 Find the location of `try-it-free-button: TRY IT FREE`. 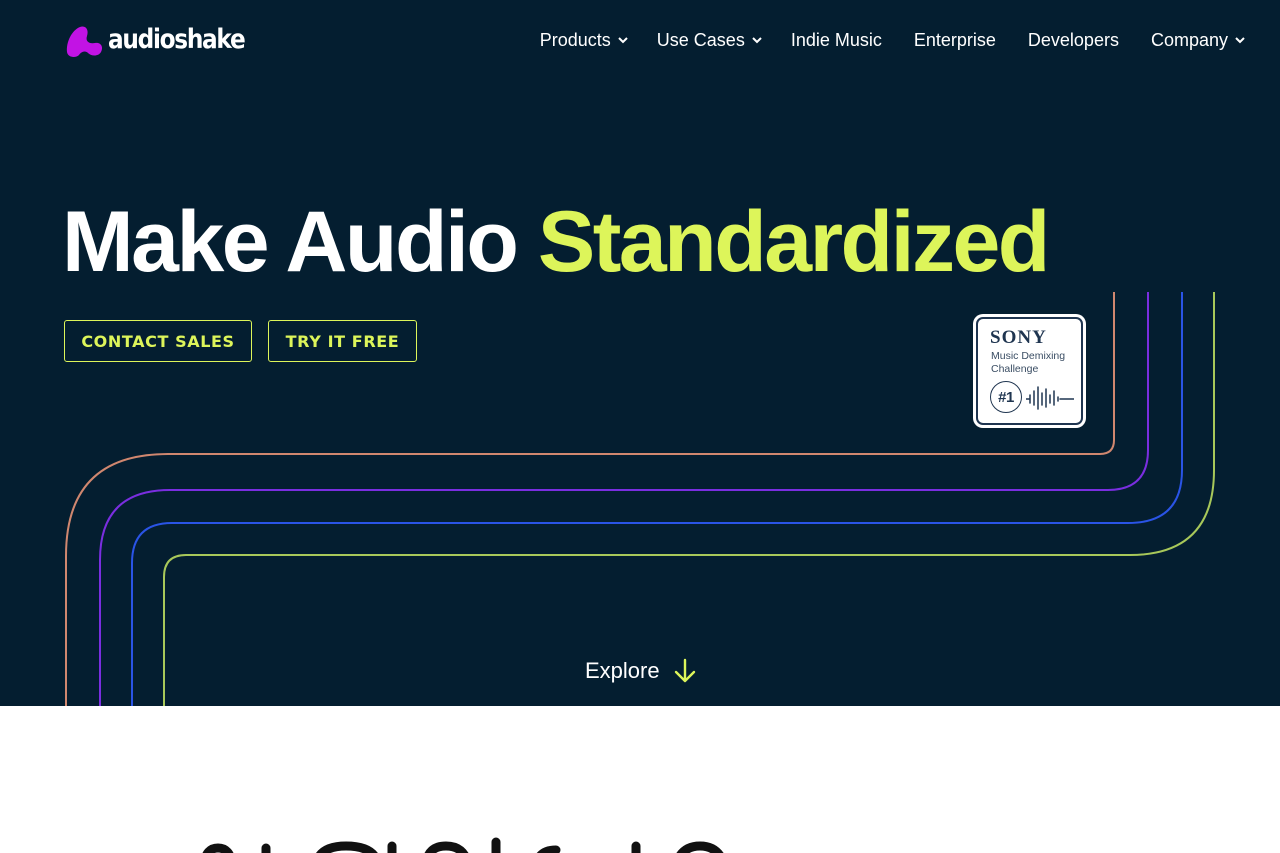

try-it-free-button: TRY IT FREE is located at coordinates (342, 341).